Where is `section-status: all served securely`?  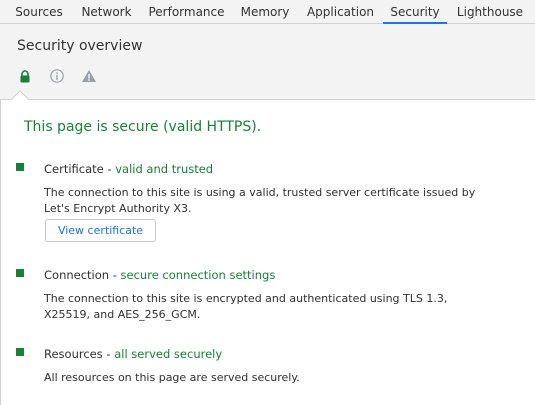 section-status: all served securely is located at coordinates (168, 354).